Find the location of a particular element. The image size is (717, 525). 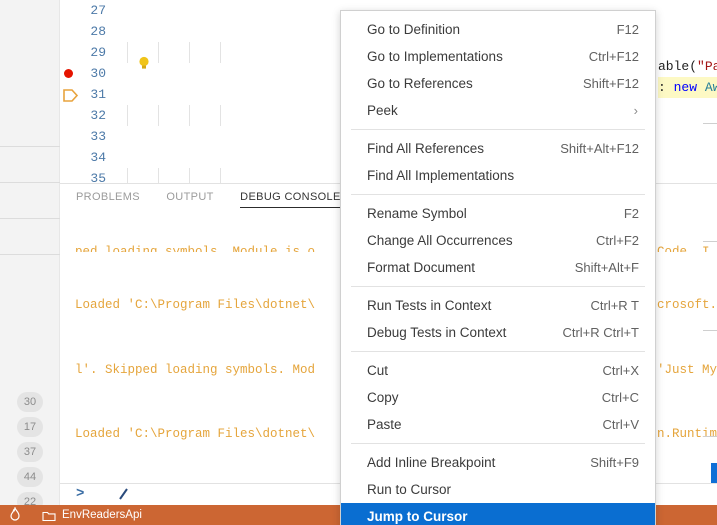

flame-icon is located at coordinates (15, 515).